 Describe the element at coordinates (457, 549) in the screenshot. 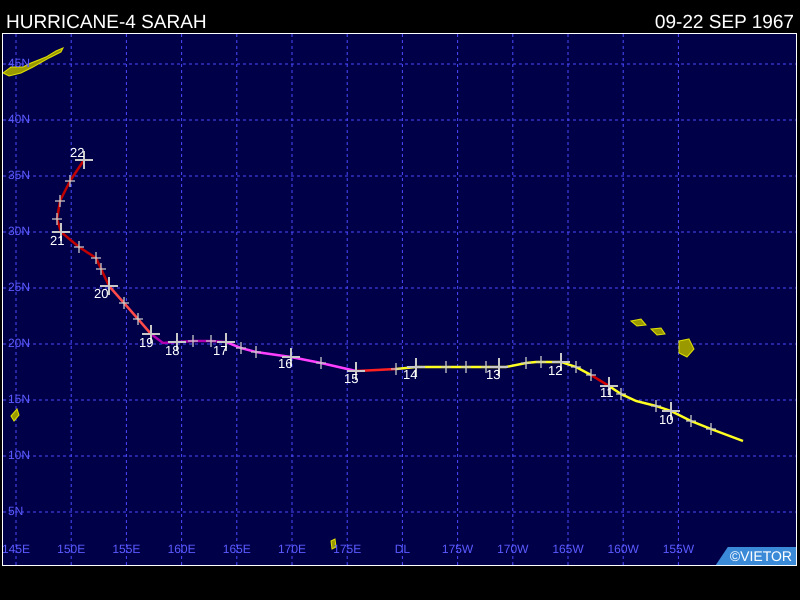

I see `longitude-label: 175W` at that location.